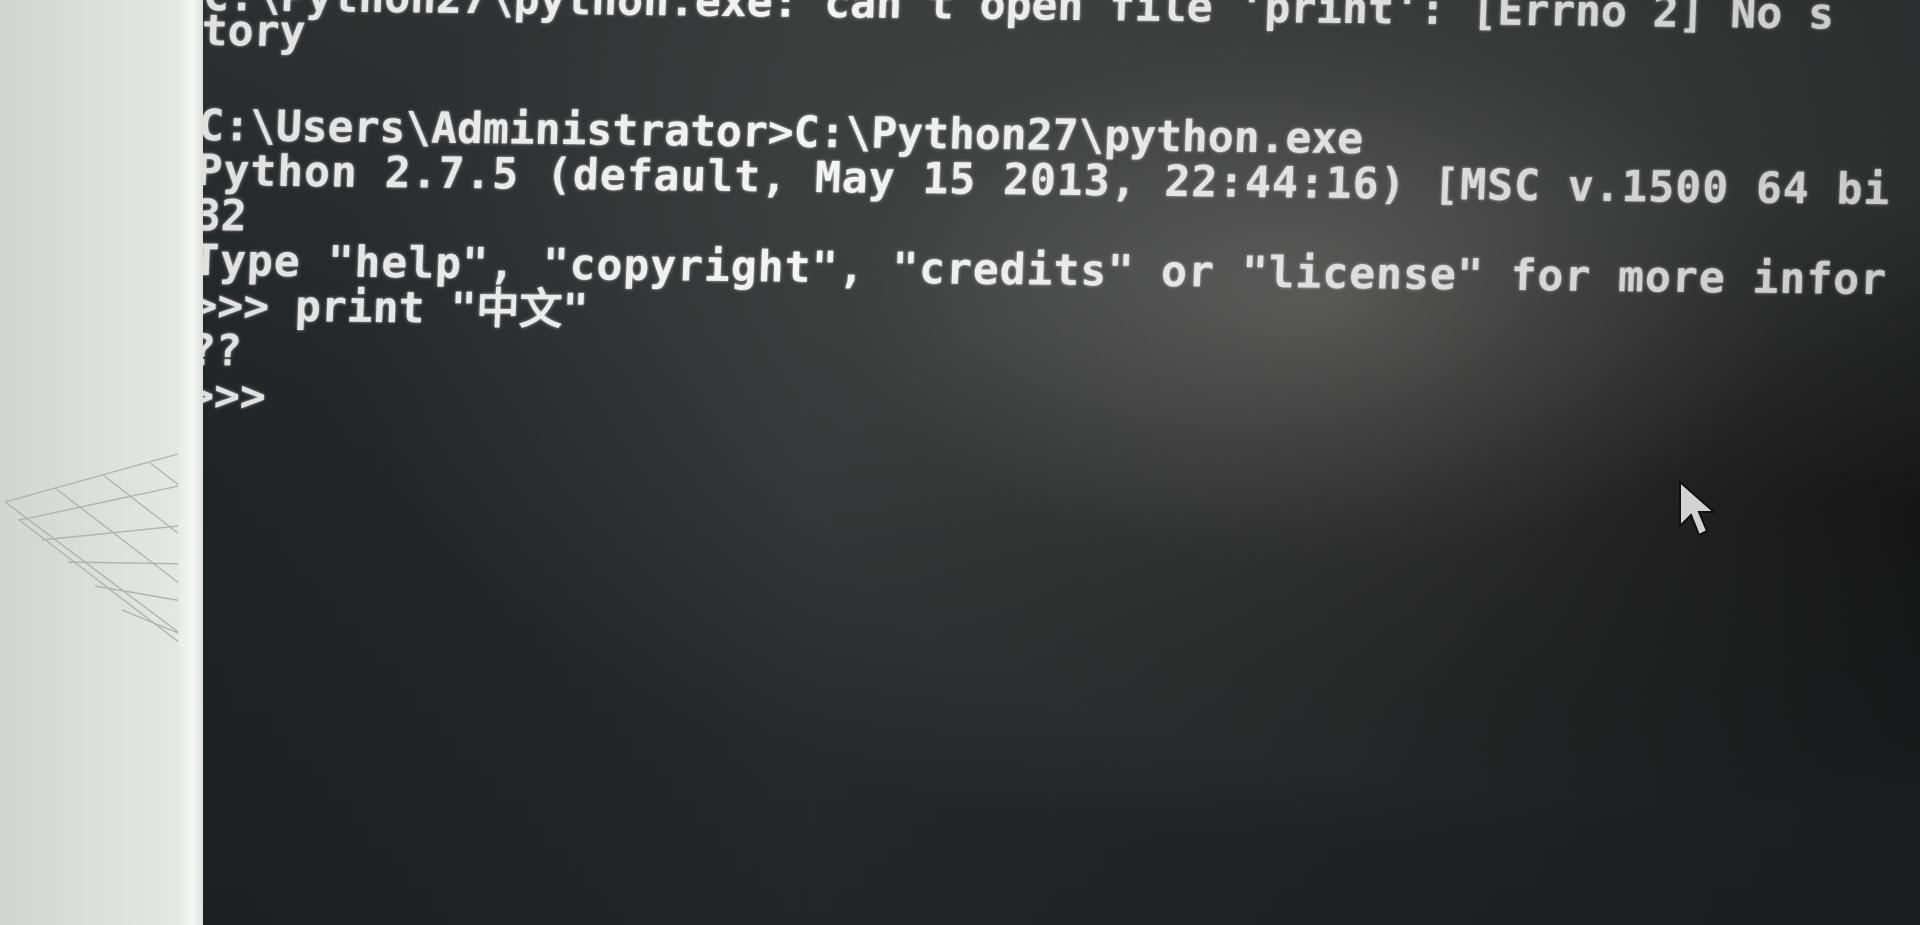  I want to click on grid-sketch-graphic, so click(97, 547).